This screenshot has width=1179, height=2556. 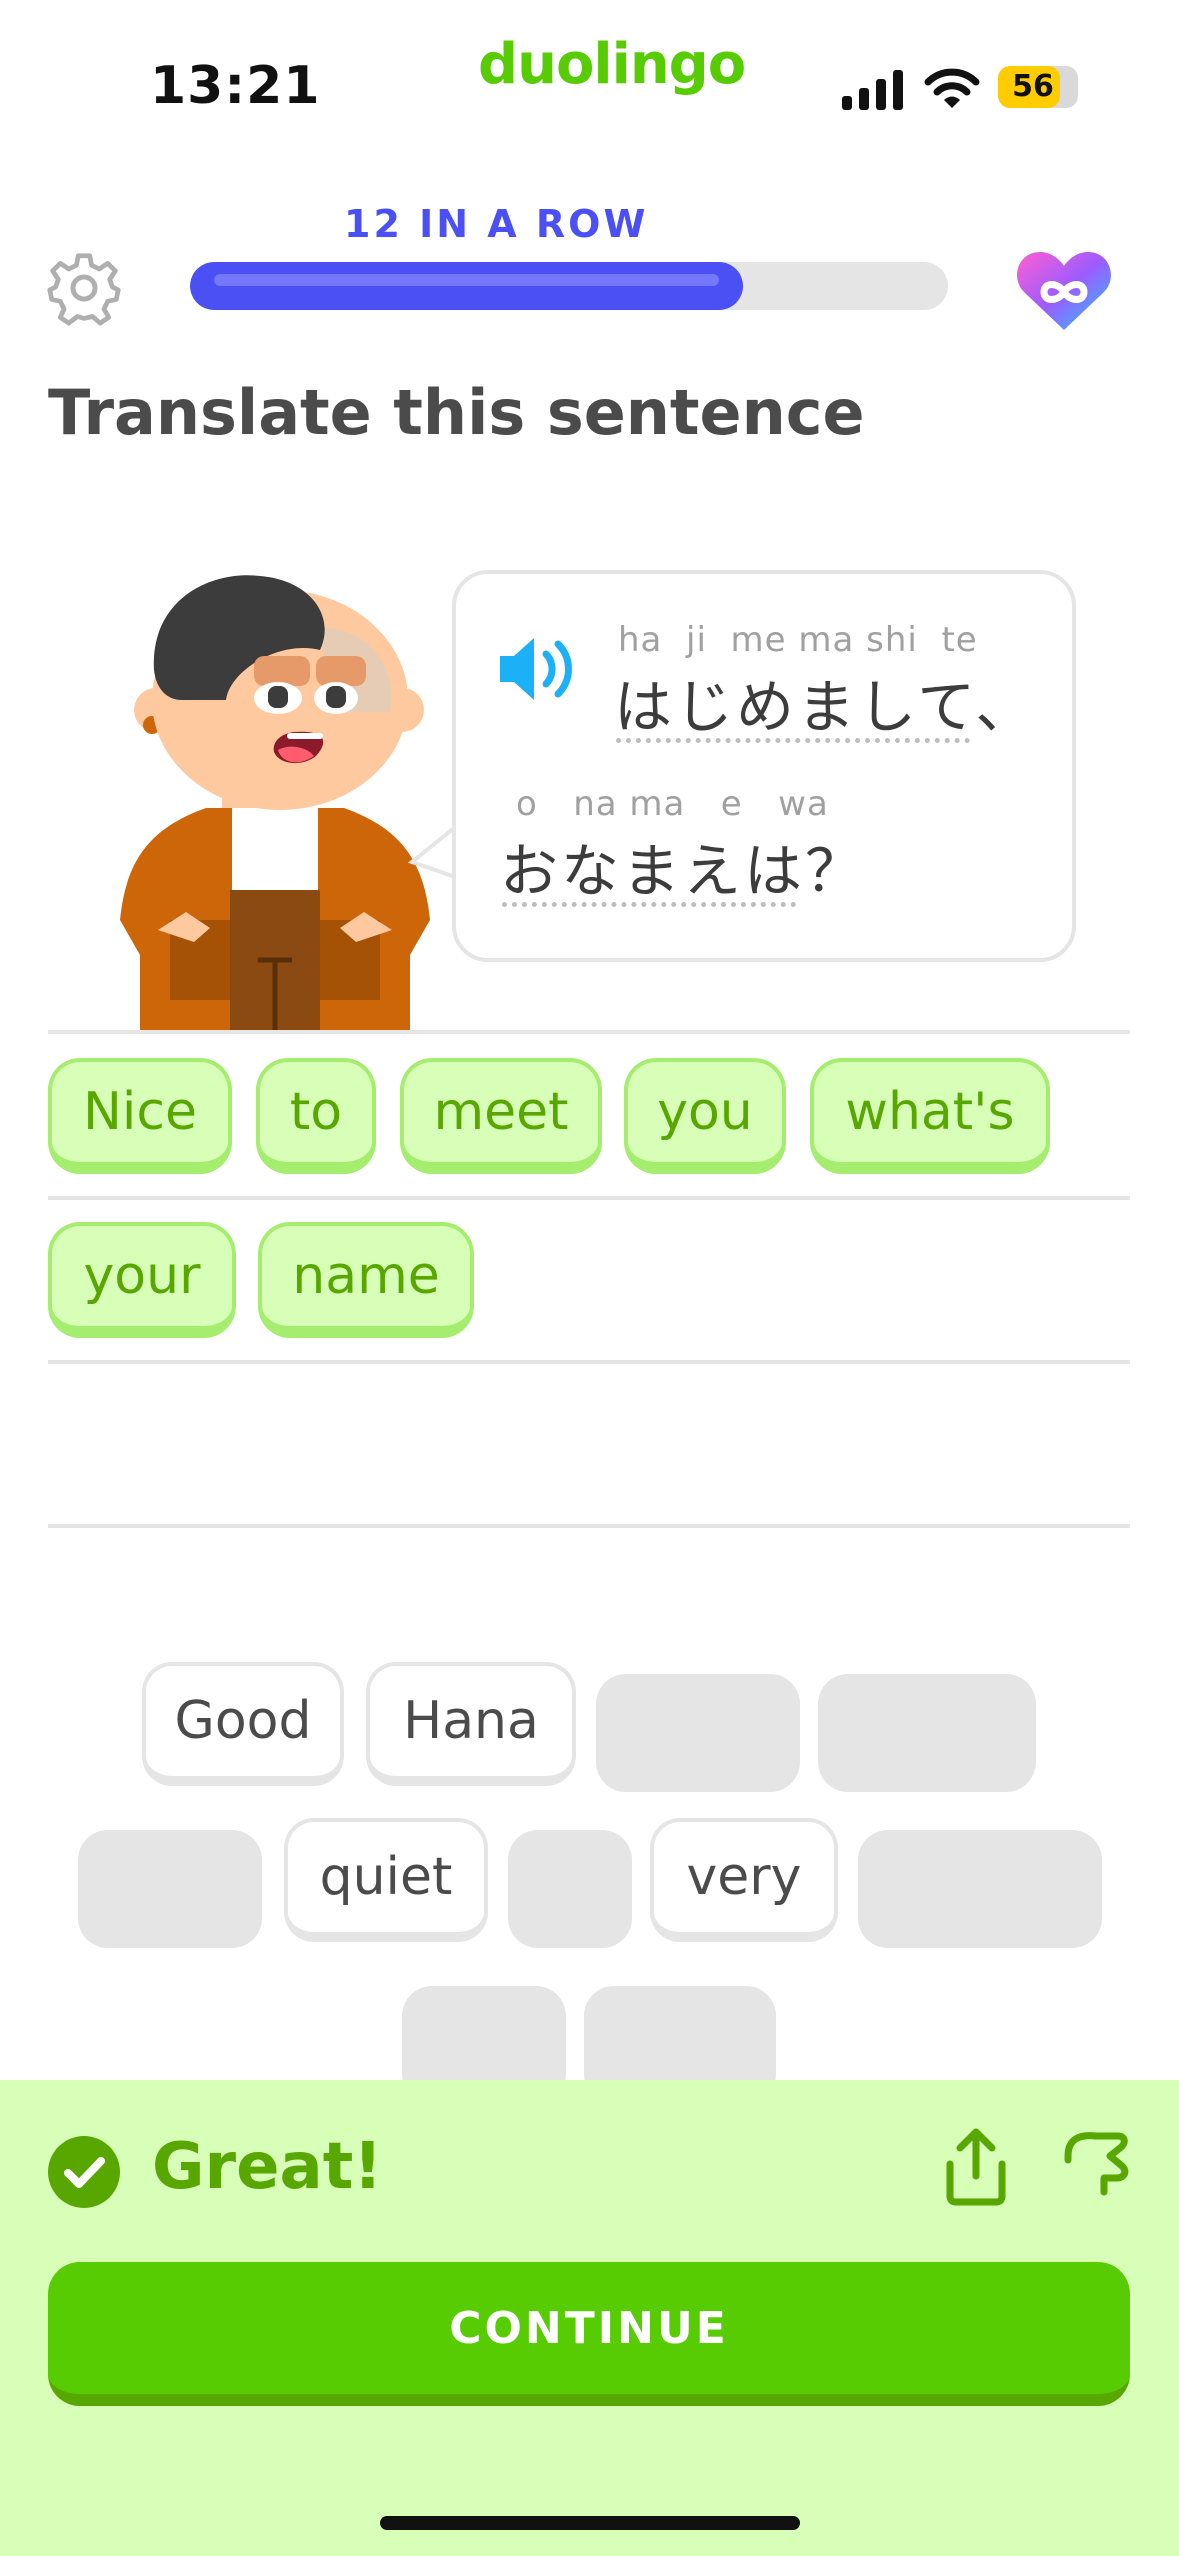 I want to click on share-icon, so click(x=976, y=2166).